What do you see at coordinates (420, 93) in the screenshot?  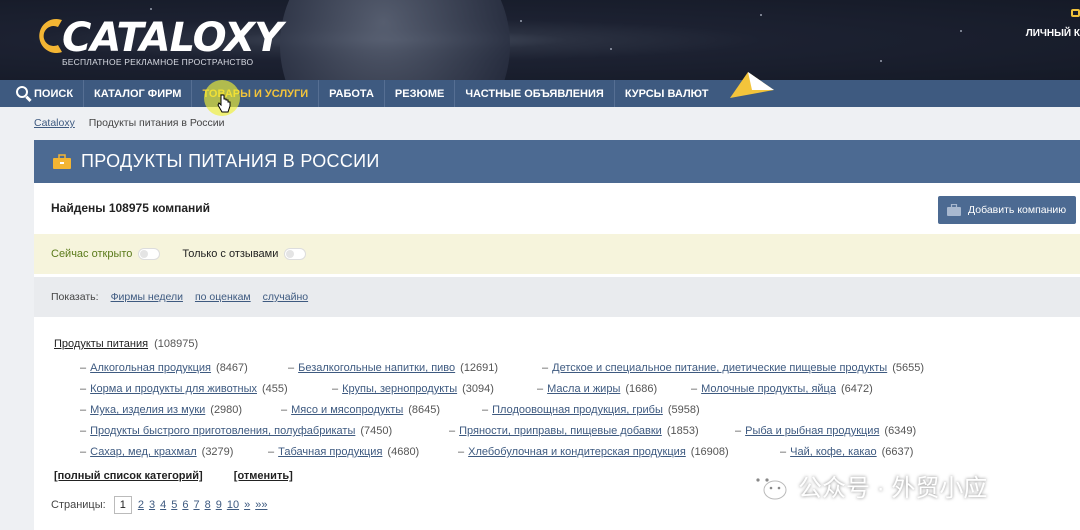 I see `nav-resume: РЕЗЮМЕ` at bounding box center [420, 93].